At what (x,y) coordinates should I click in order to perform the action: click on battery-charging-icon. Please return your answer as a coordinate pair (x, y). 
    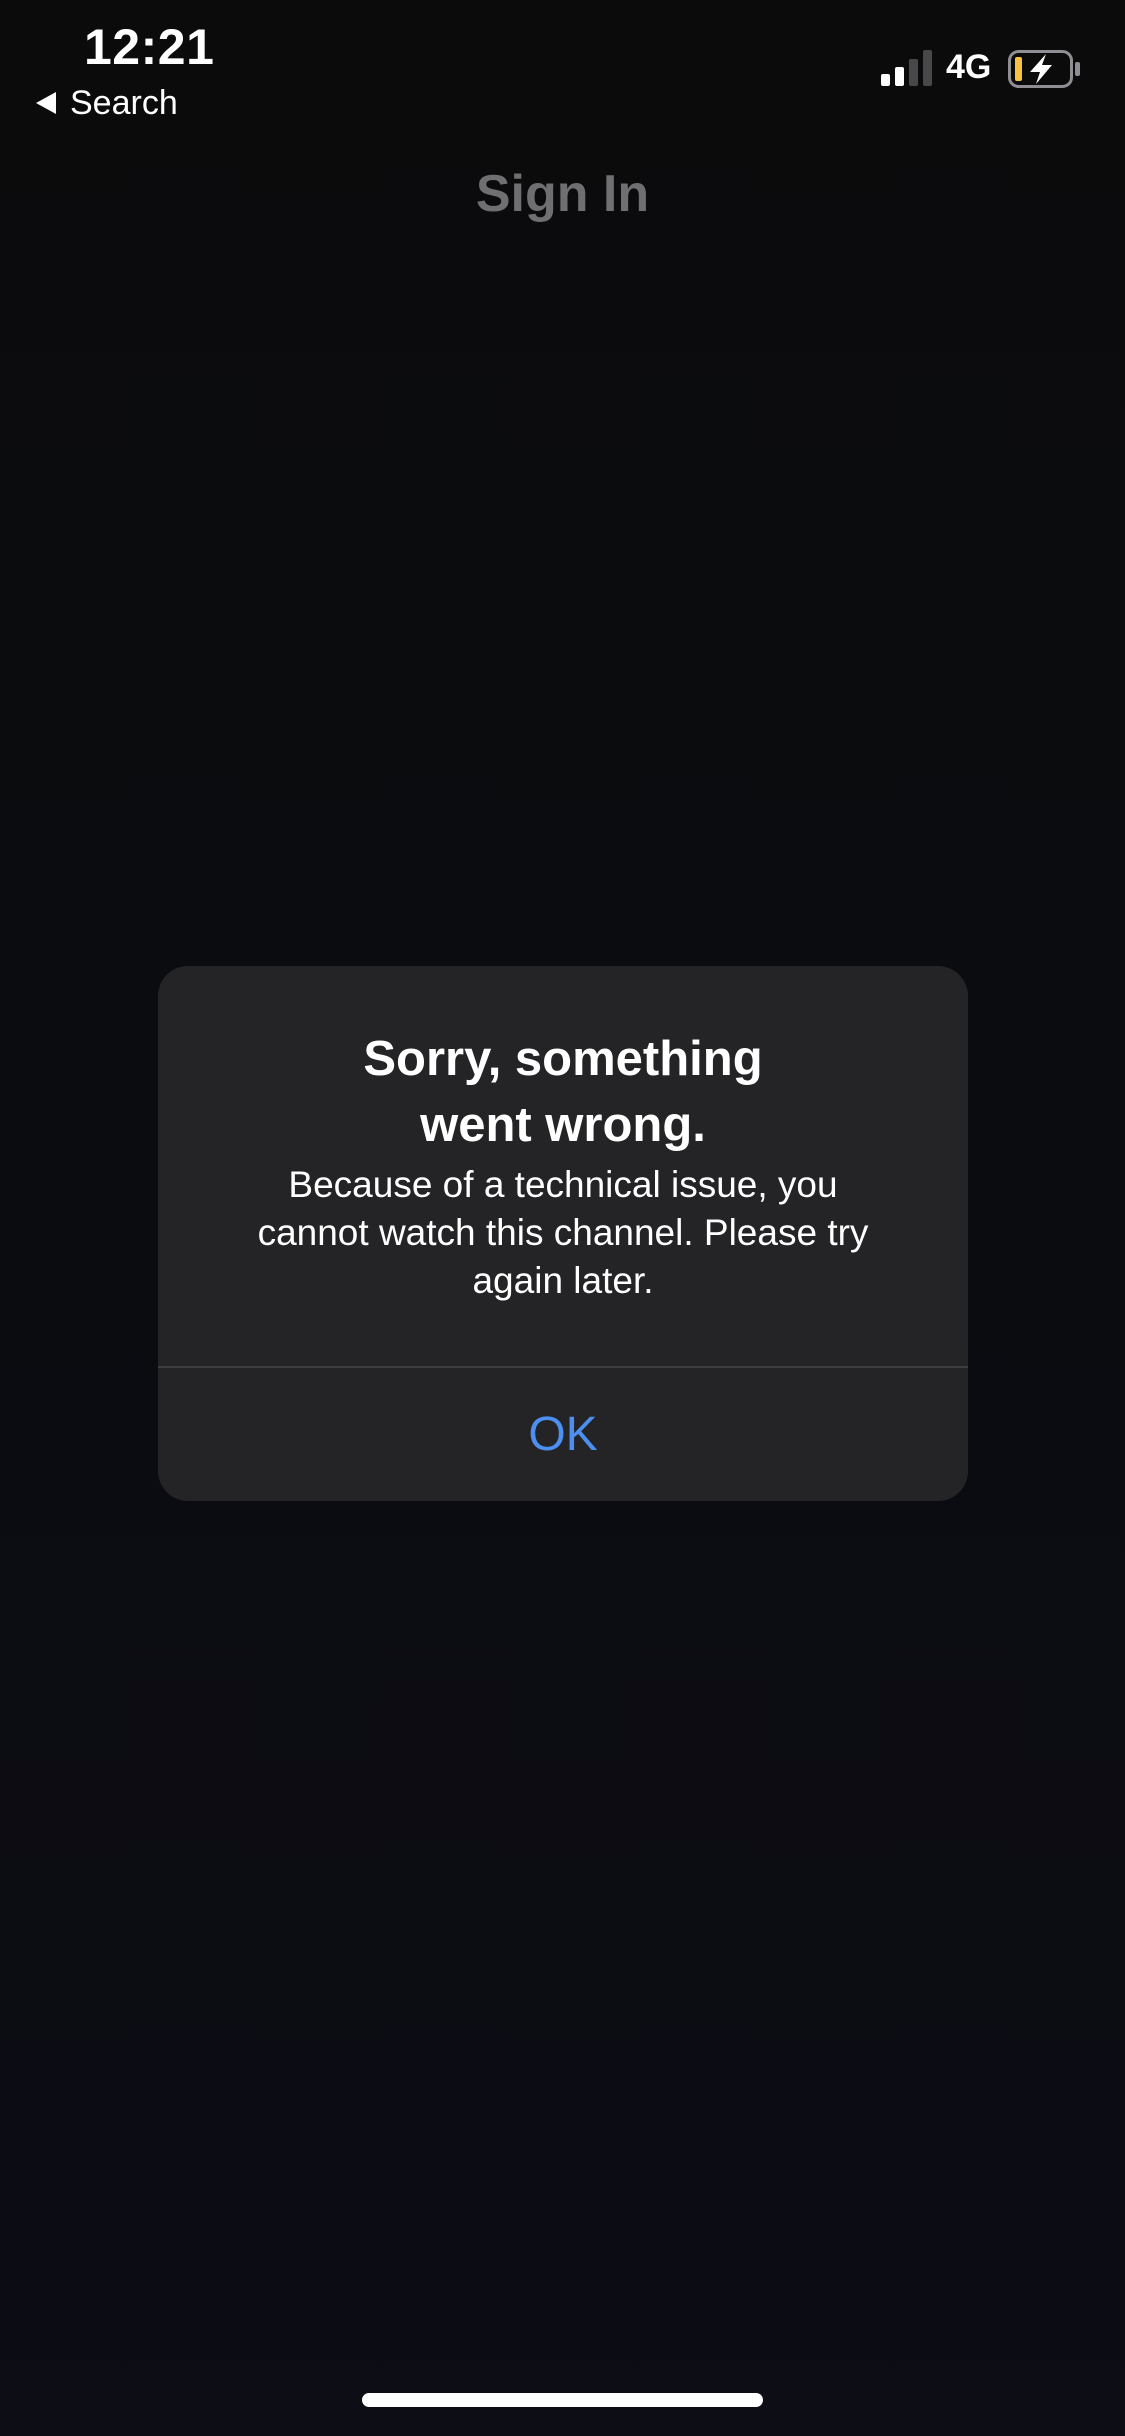
    Looking at the image, I should click on (1044, 69).